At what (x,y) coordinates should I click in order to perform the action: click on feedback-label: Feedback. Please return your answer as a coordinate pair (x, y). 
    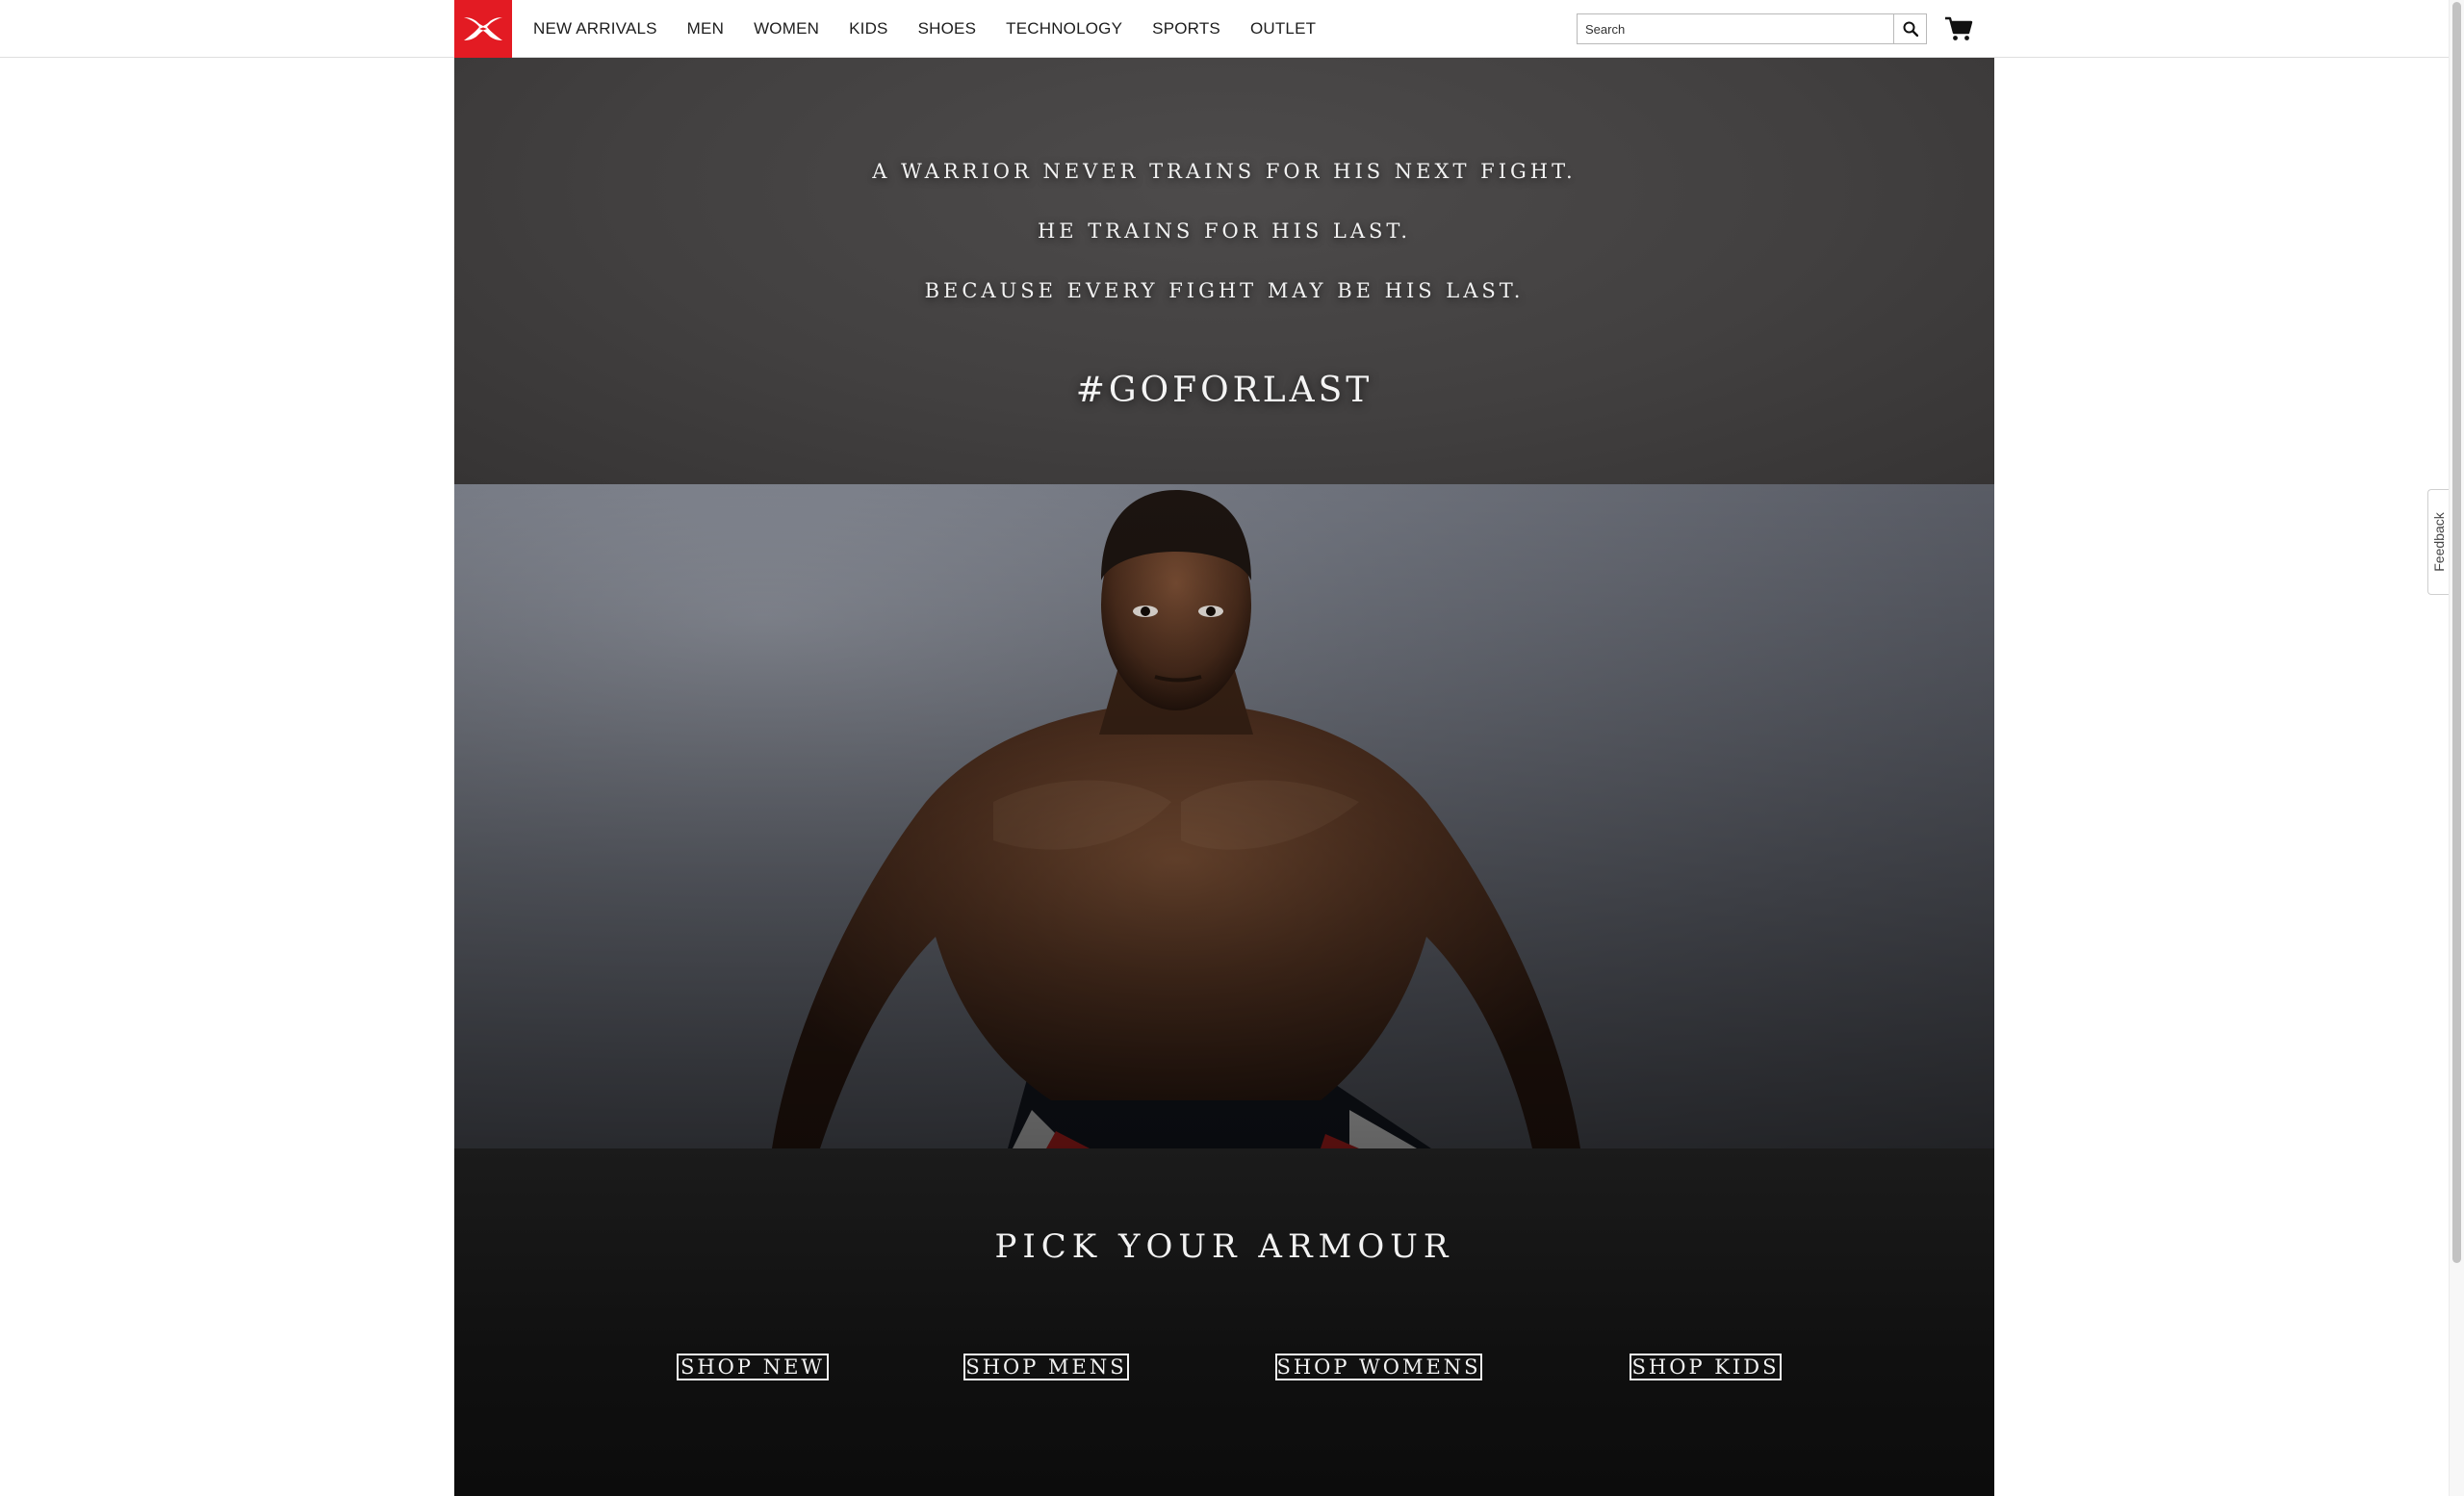
    Looking at the image, I should click on (2438, 542).